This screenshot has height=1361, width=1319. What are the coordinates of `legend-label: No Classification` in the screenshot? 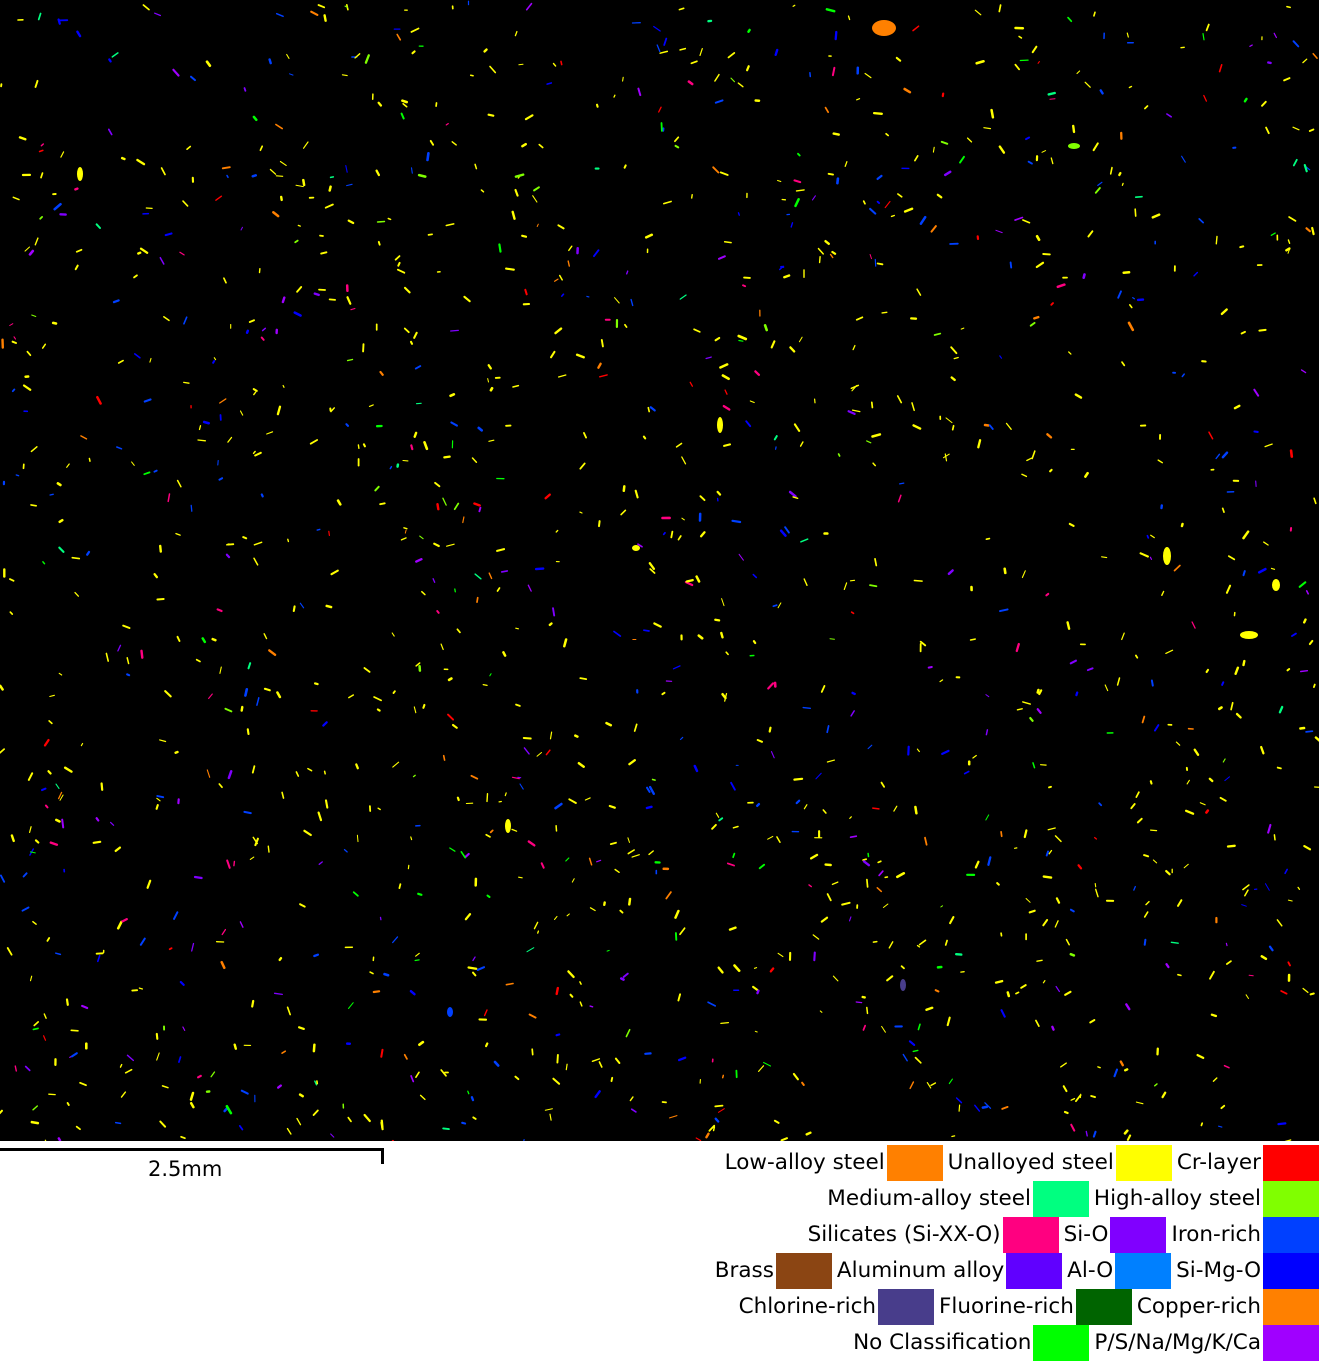 It's located at (940, 1343).